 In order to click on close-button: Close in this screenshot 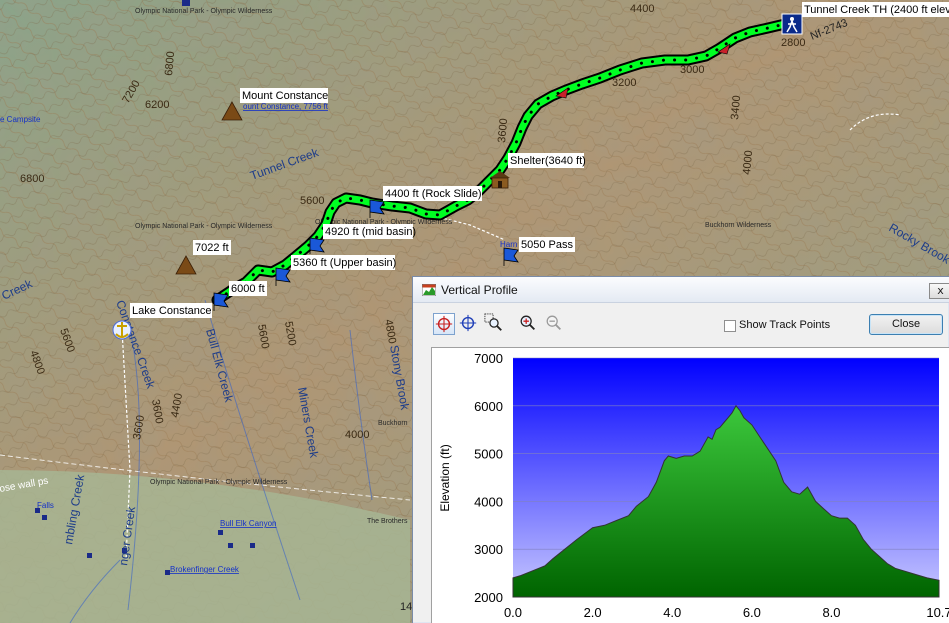, I will do `click(906, 324)`.